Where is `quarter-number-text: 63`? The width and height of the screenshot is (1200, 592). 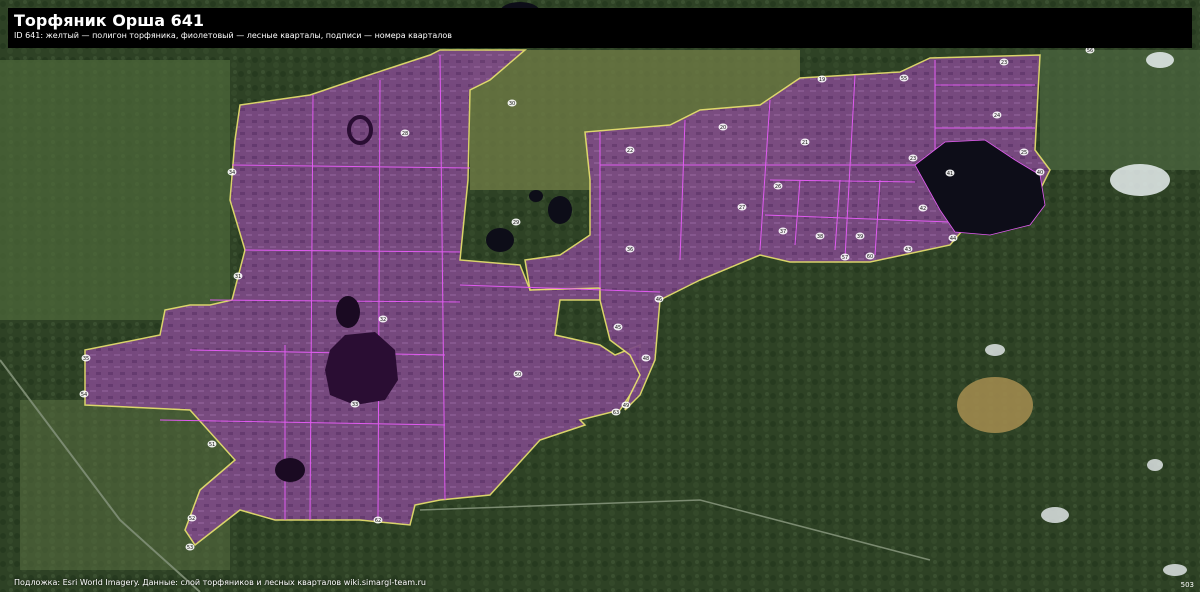
quarter-number-text: 63 is located at coordinates (616, 413).